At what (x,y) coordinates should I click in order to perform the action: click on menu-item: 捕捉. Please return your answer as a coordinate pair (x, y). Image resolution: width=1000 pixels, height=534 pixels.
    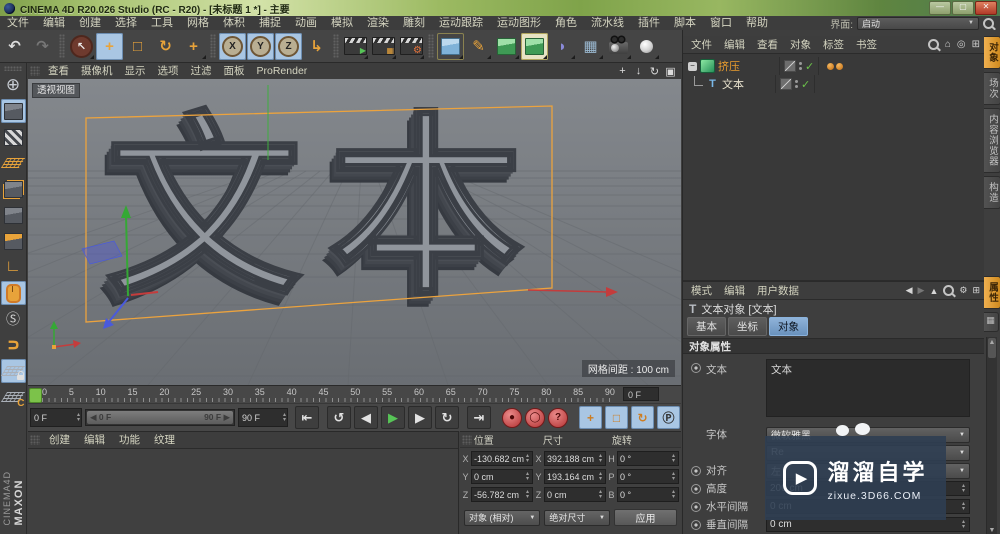
    Looking at the image, I should click on (270, 23).